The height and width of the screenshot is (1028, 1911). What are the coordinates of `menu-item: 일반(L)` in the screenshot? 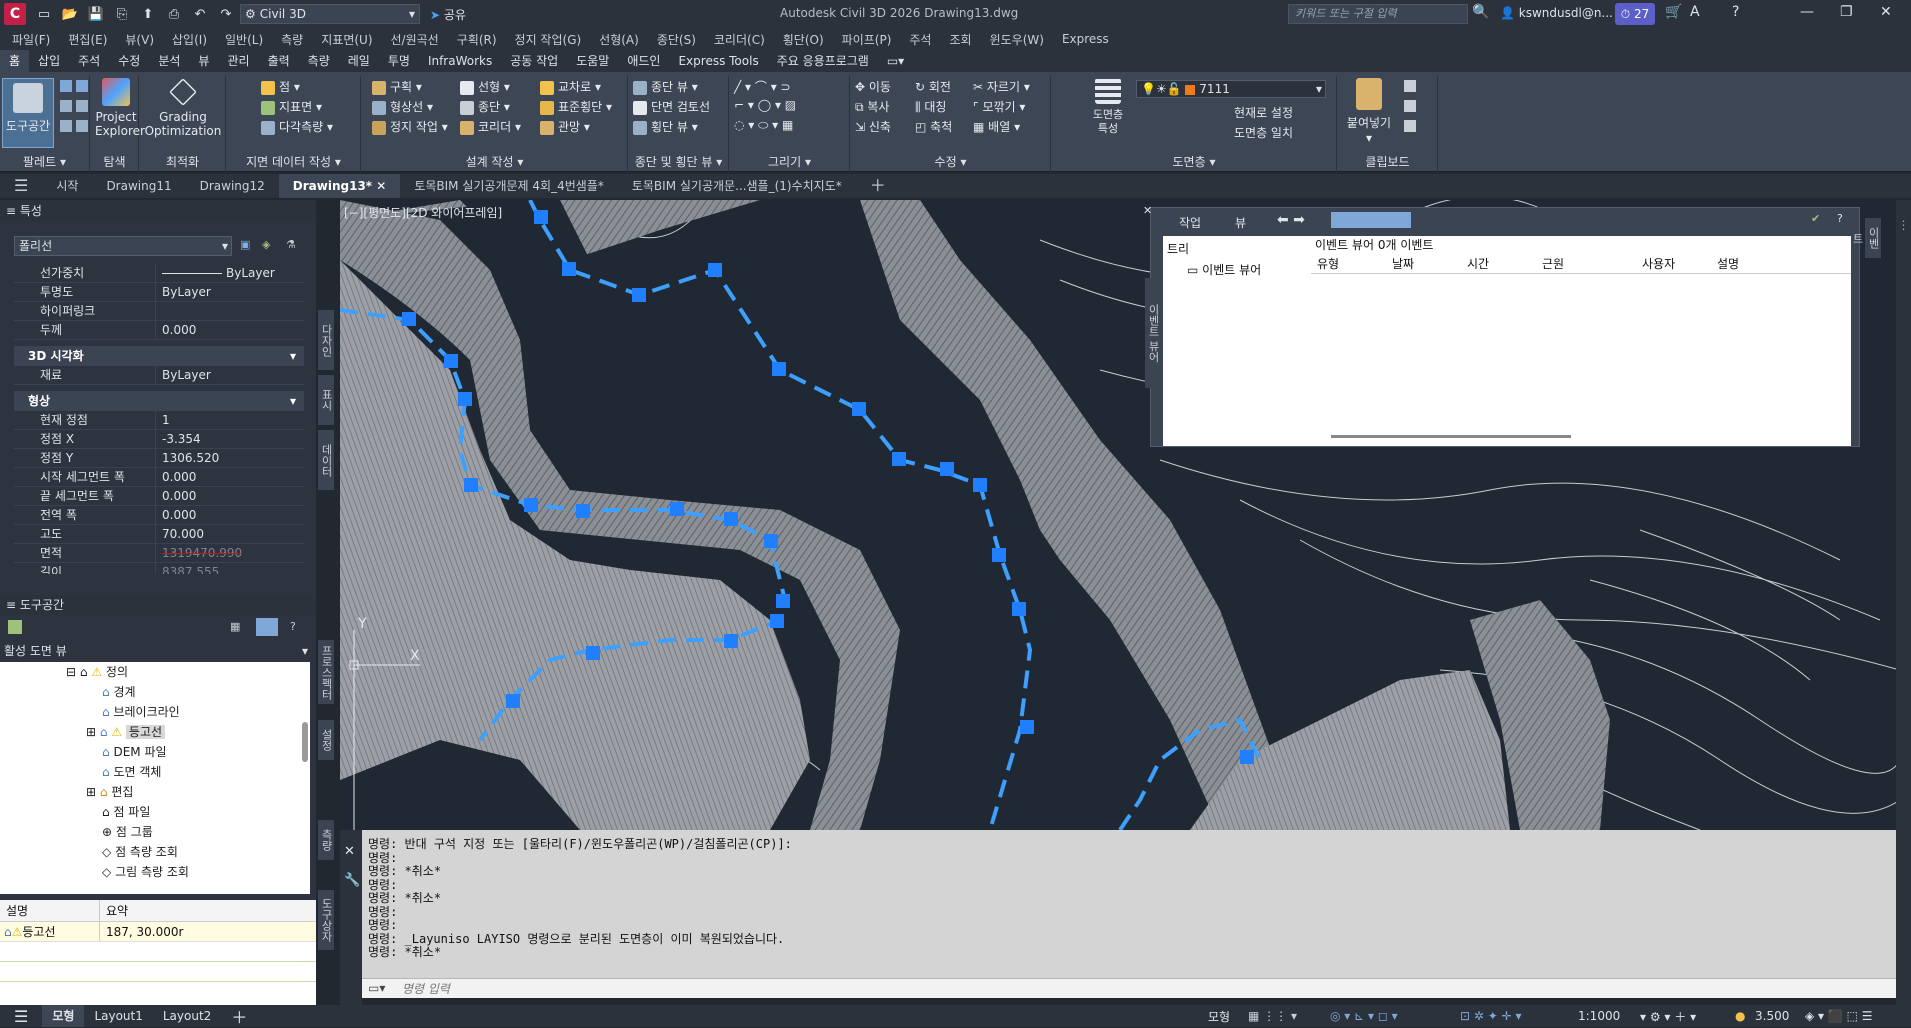 It's located at (244, 39).